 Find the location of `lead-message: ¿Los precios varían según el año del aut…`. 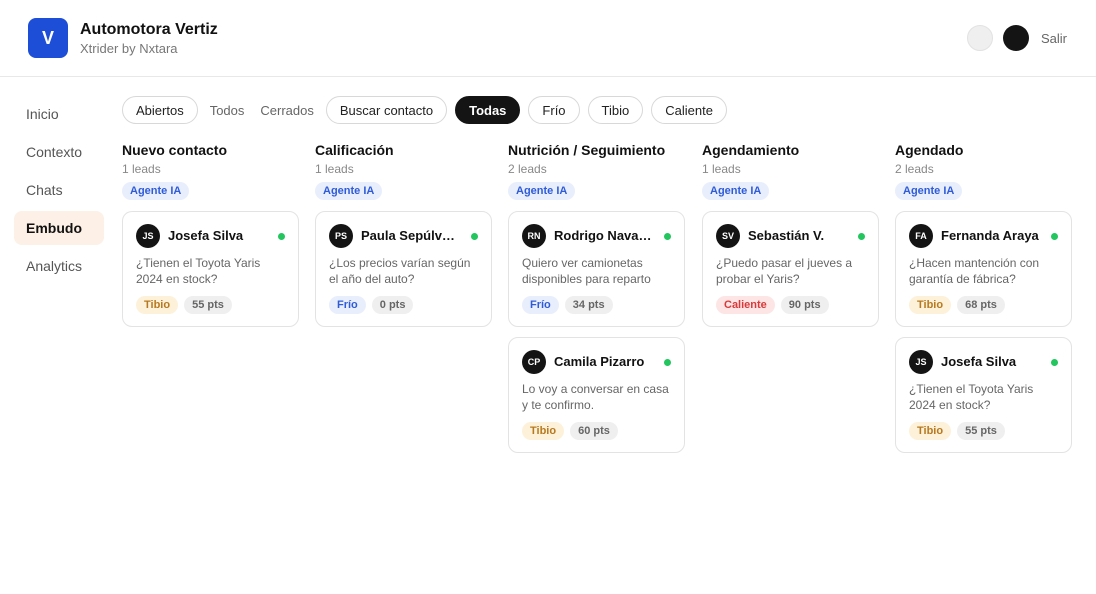

lead-message: ¿Los precios varían según el año del aut… is located at coordinates (400, 271).